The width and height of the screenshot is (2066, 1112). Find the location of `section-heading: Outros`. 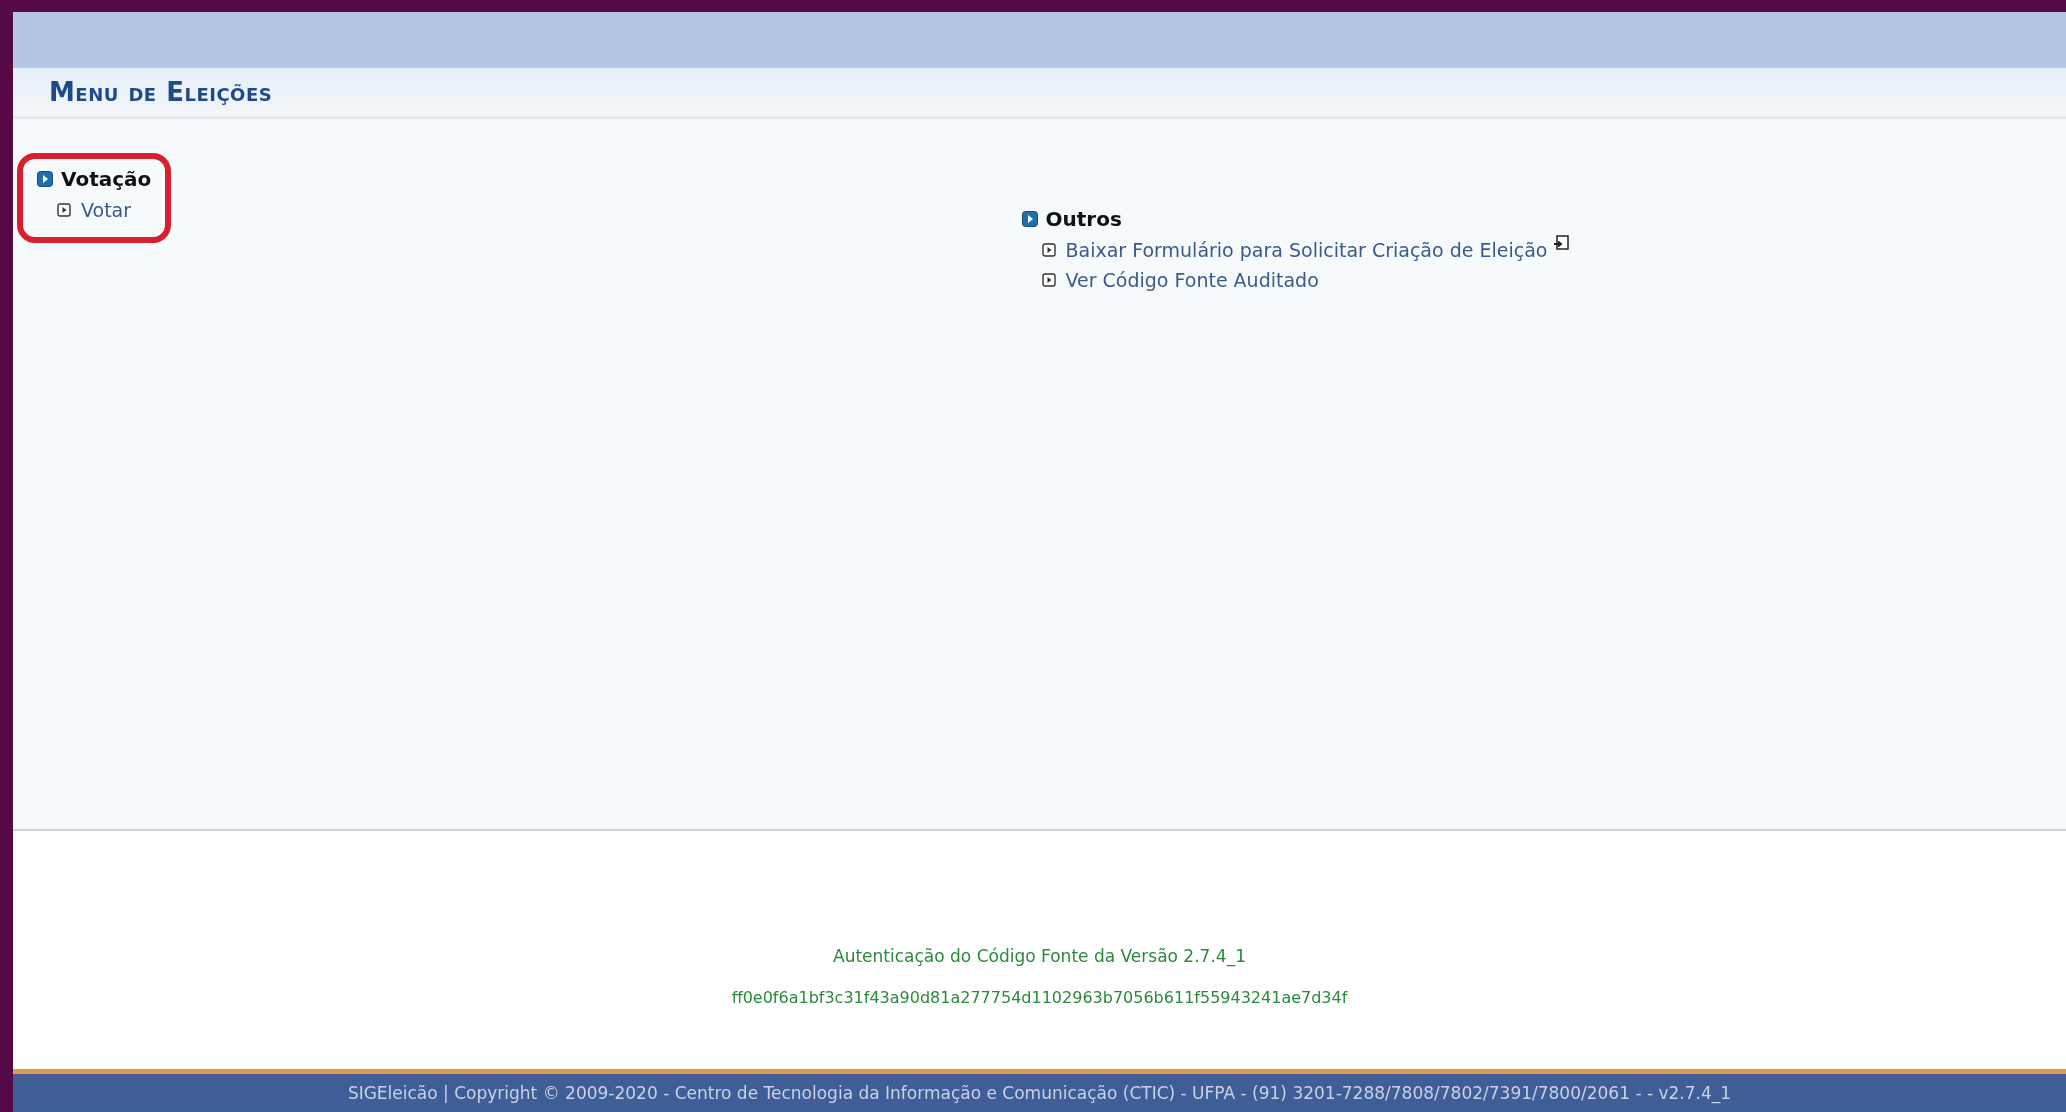

section-heading: Outros is located at coordinates (1083, 219).